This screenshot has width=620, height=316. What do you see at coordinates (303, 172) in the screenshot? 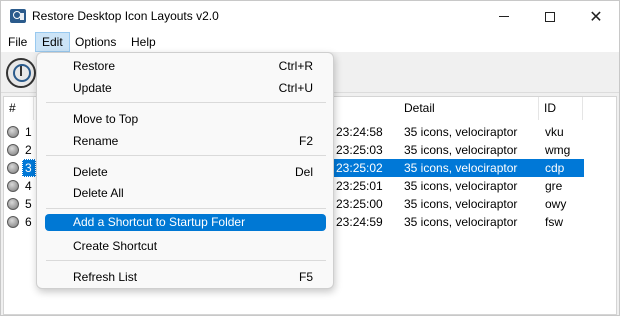
I see `menu-item-shortcut: Del` at bounding box center [303, 172].